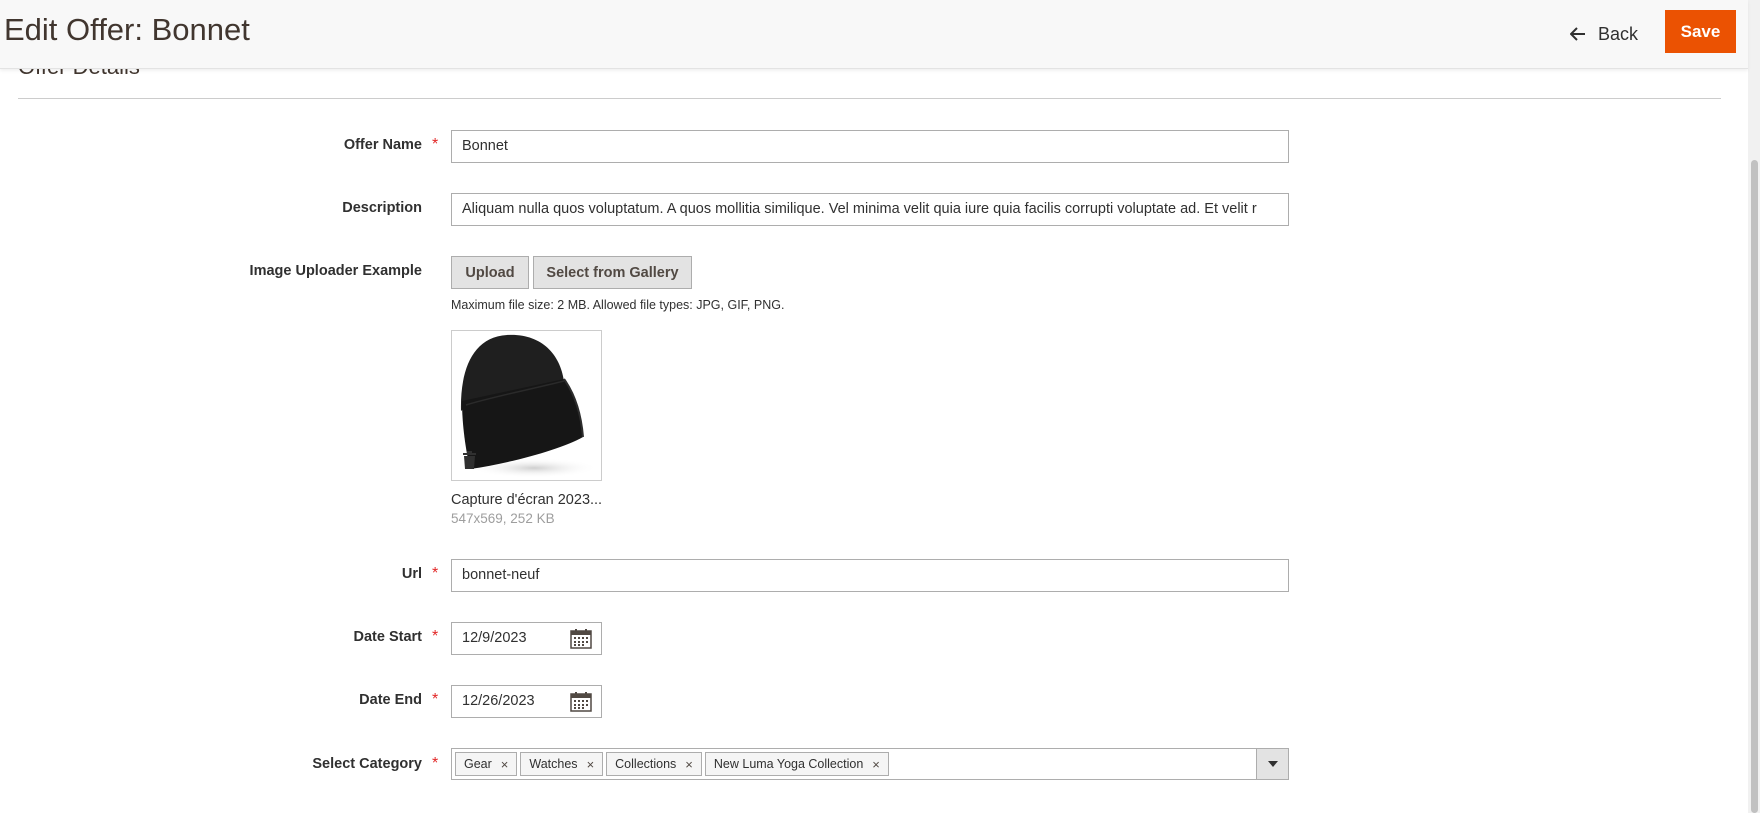 The width and height of the screenshot is (1760, 813). What do you see at coordinates (1754, 486) in the screenshot?
I see `scrollbar-thumb` at bounding box center [1754, 486].